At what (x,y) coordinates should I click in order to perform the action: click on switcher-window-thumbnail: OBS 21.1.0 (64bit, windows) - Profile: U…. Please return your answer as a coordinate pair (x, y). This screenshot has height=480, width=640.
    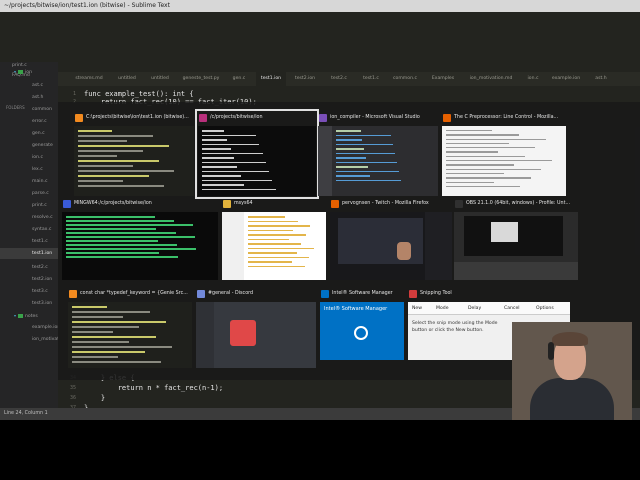
    Looking at the image, I should click on (516, 239).